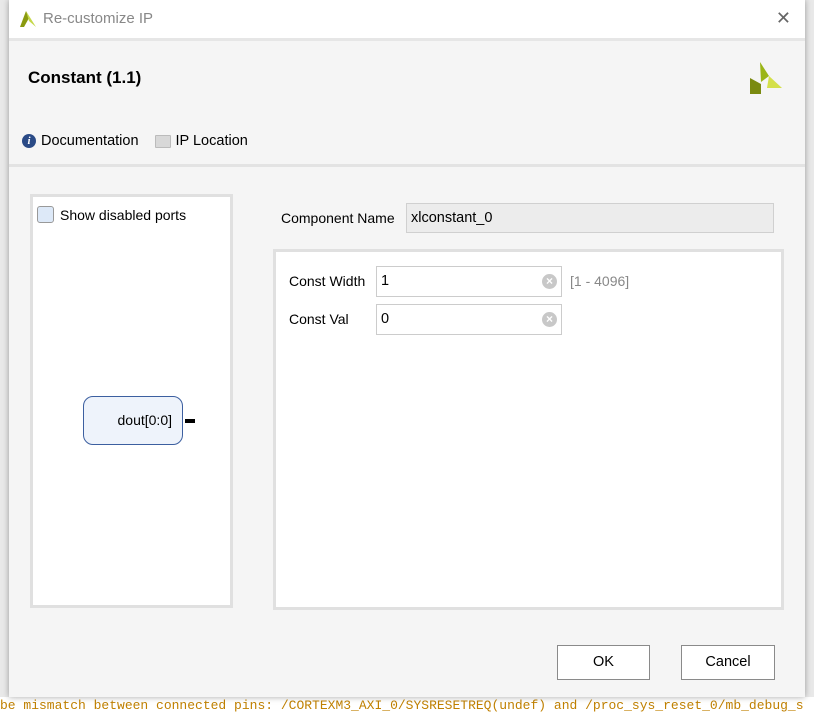  I want to click on close-button: ✕, so click(783, 18).